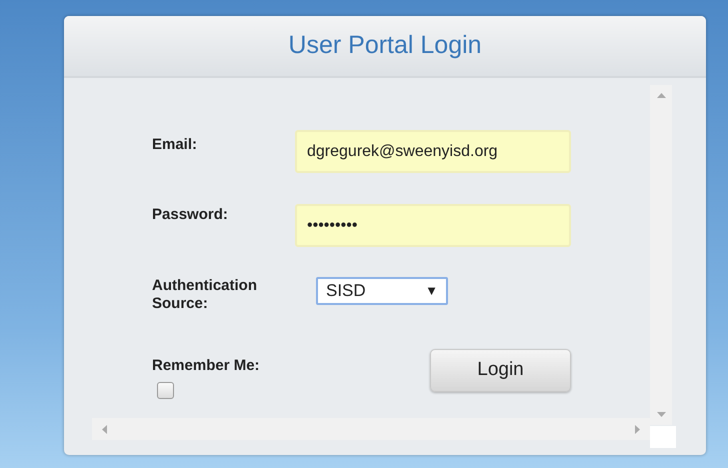 Image resolution: width=728 pixels, height=468 pixels. What do you see at coordinates (661, 255) in the screenshot?
I see `vertical-scrollbar` at bounding box center [661, 255].